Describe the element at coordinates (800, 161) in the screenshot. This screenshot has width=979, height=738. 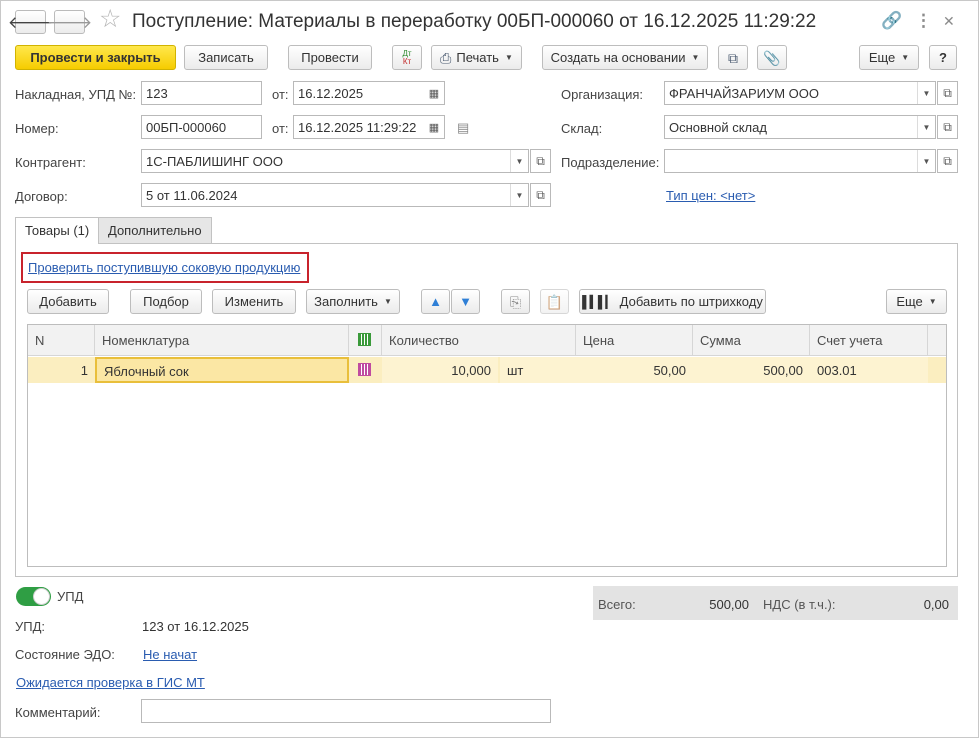
I see `division-field: ▼` at that location.